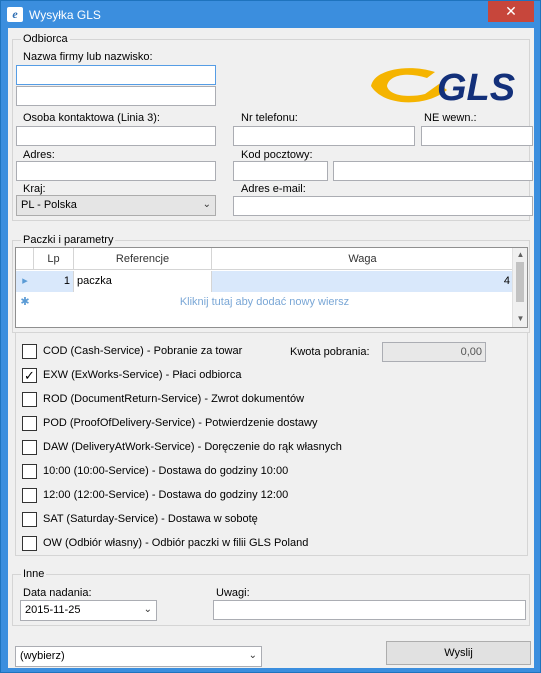  Describe the element at coordinates (450, 118) in the screenshot. I see `ne-label: NE wewn.:` at that location.